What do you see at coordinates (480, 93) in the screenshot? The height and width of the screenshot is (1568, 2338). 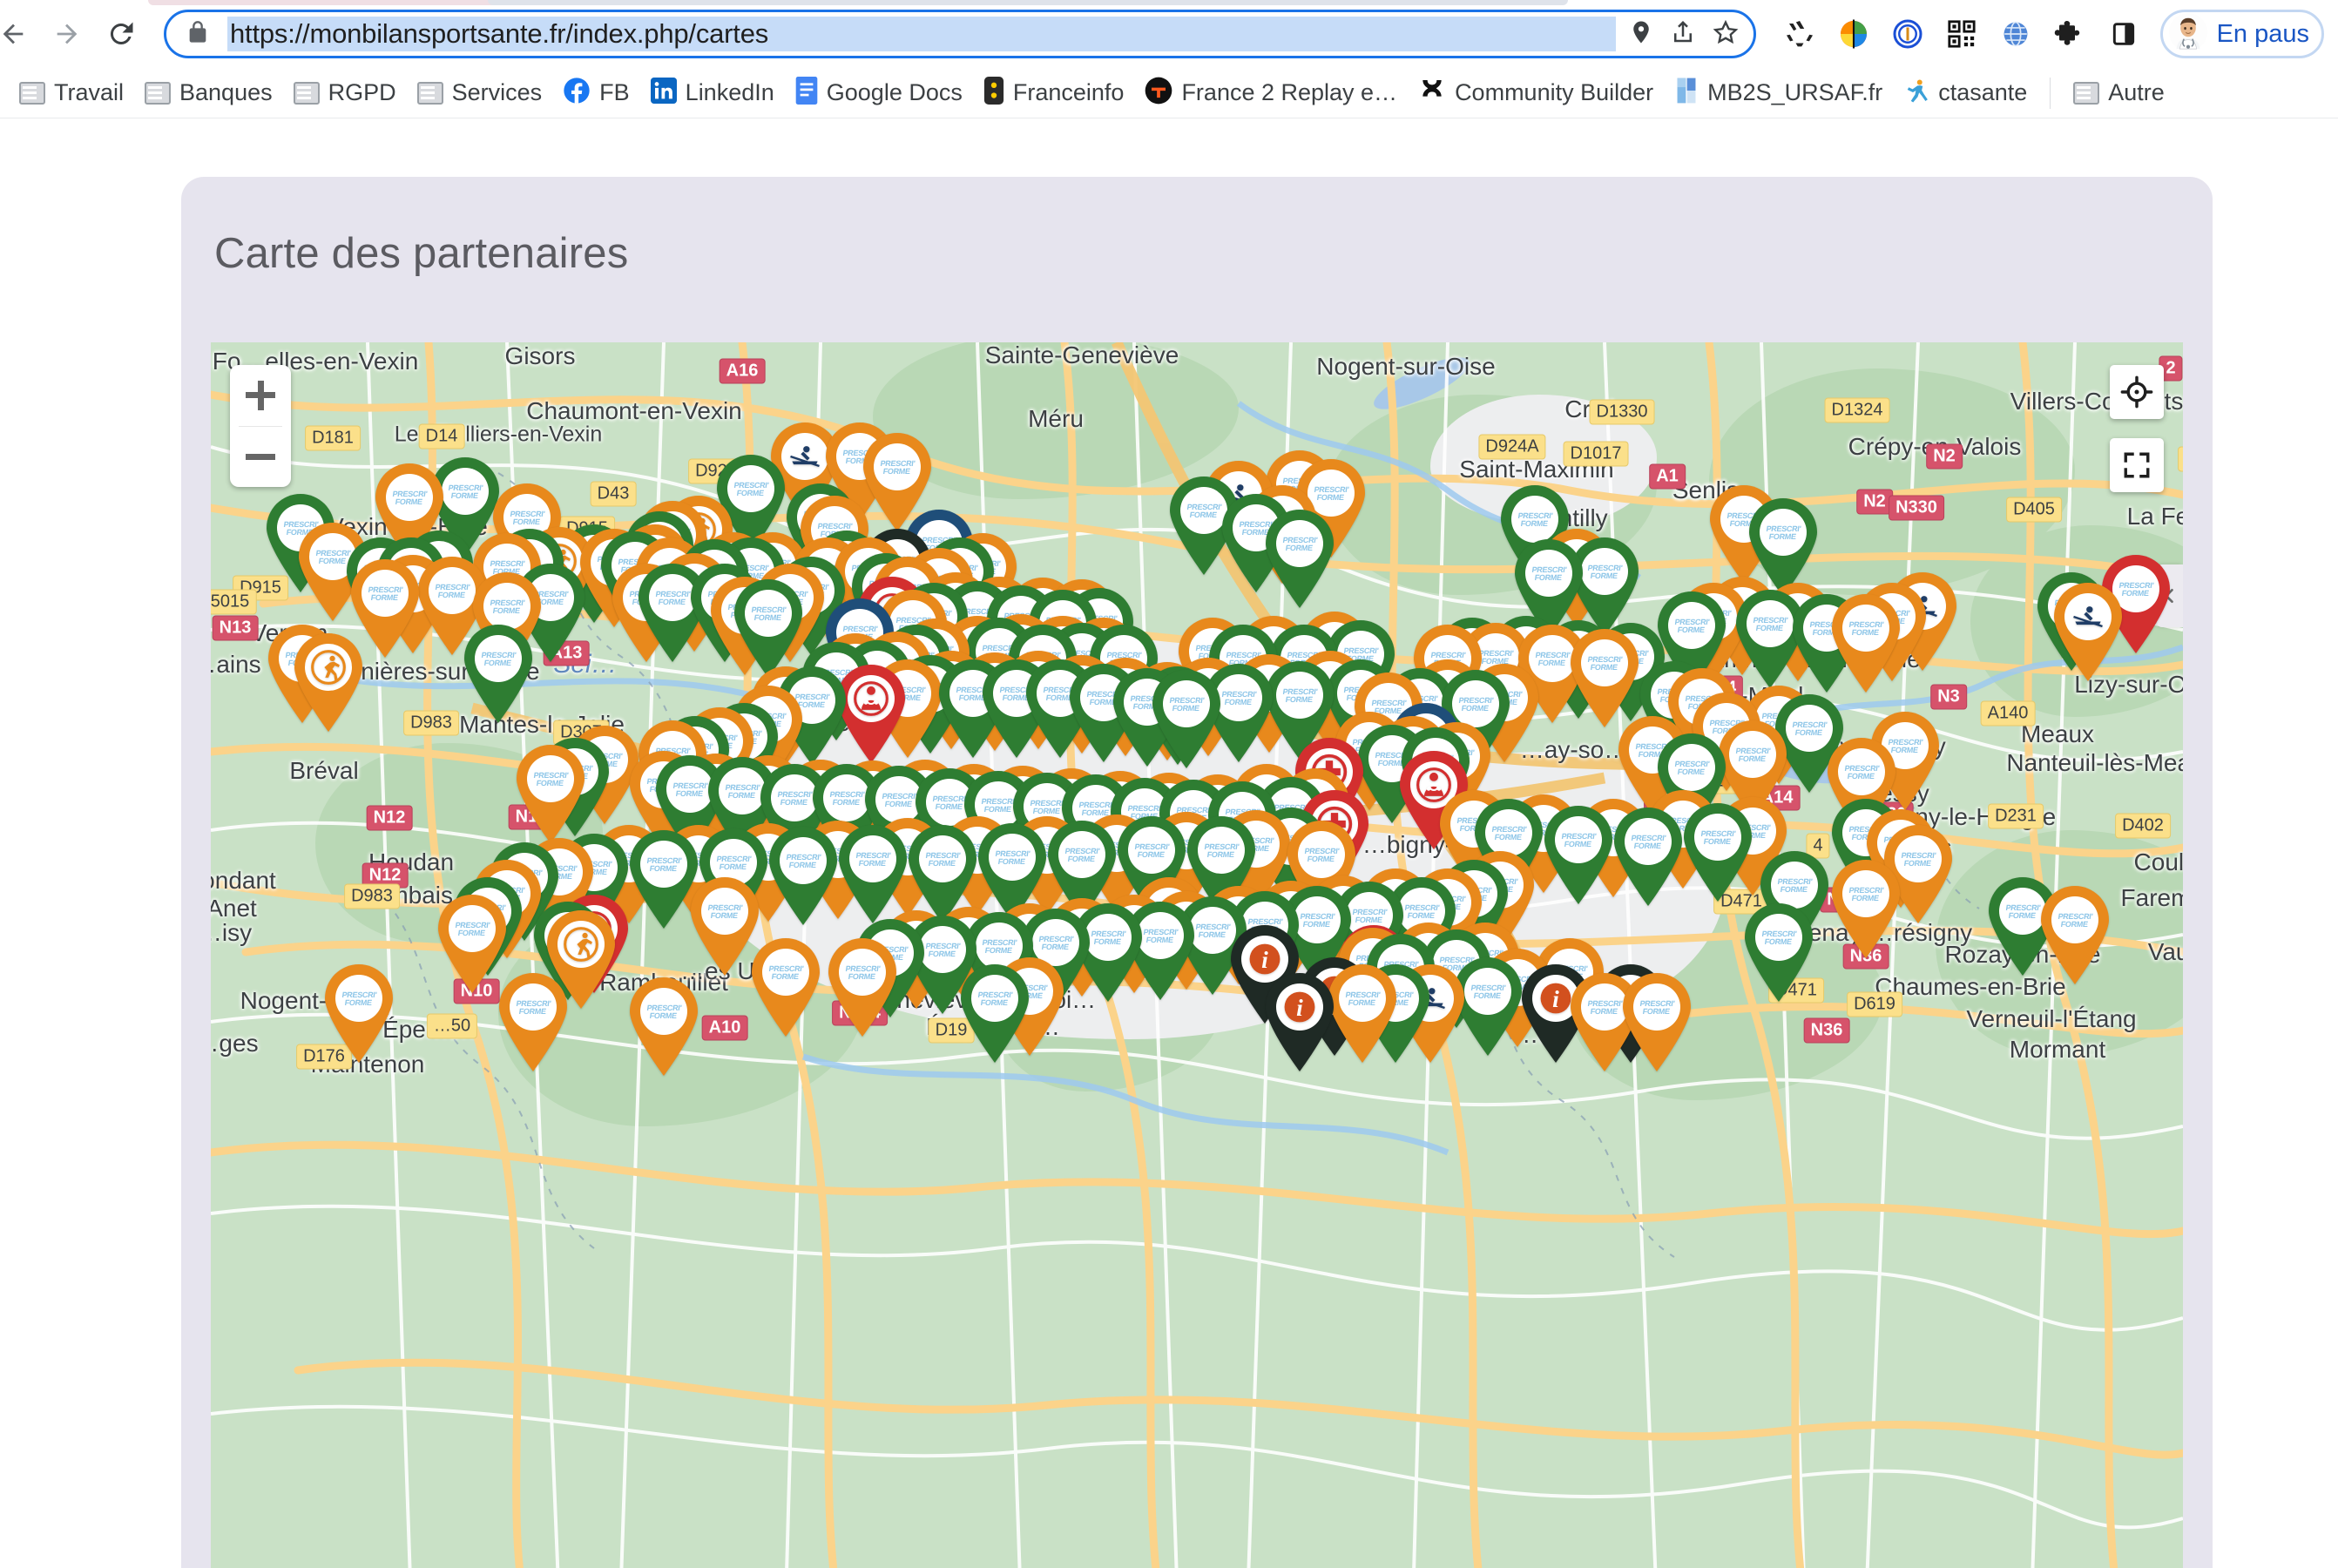 I see `bookmark-services: Services` at bounding box center [480, 93].